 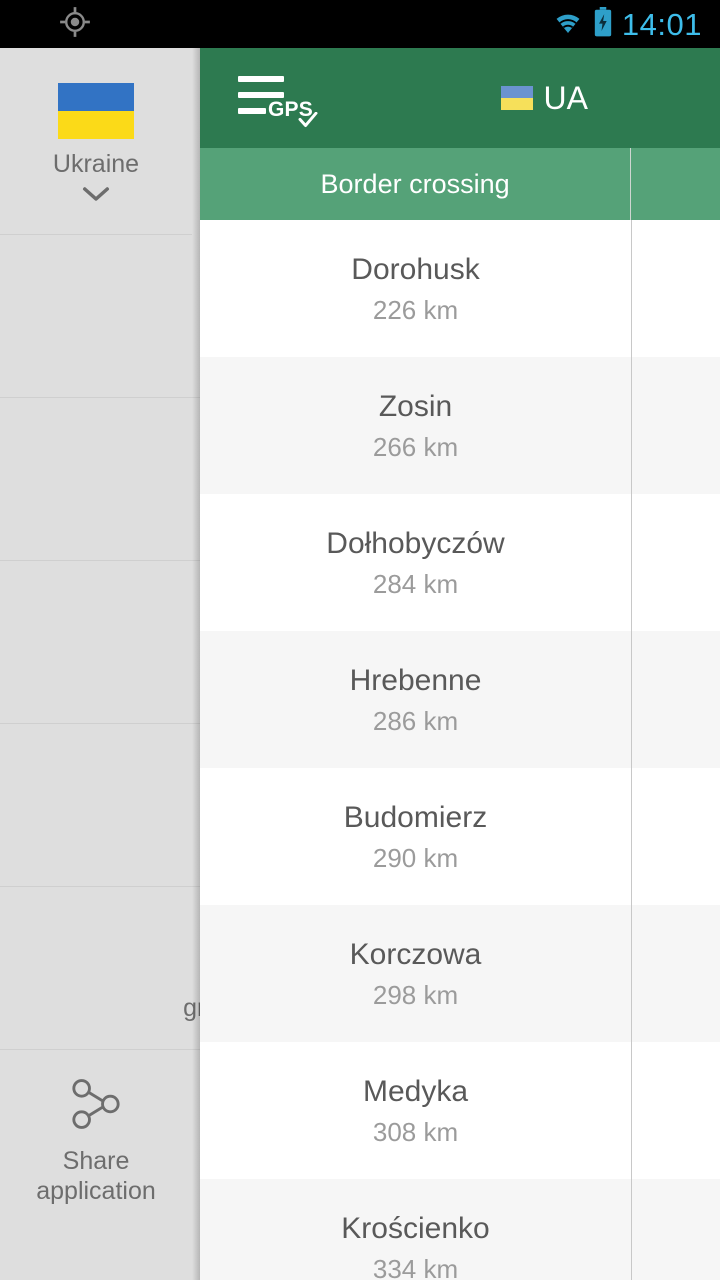 What do you see at coordinates (415, 954) in the screenshot?
I see `crossing-name: Korczowa` at bounding box center [415, 954].